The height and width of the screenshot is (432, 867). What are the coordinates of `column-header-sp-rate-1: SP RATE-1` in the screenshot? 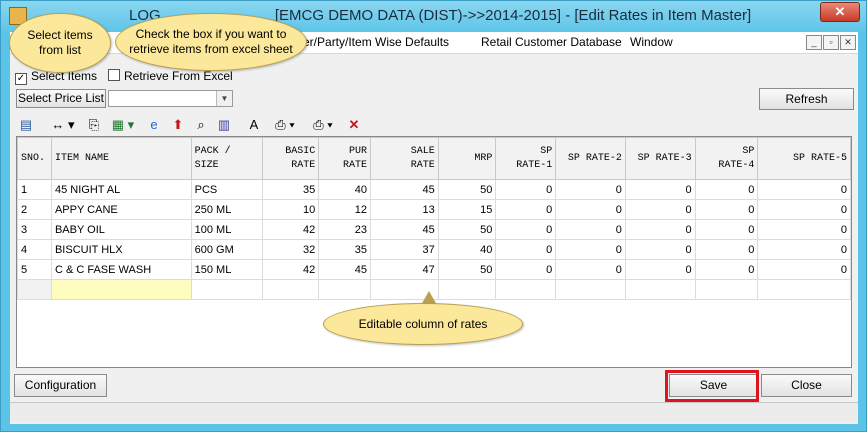 It's located at (526, 158).